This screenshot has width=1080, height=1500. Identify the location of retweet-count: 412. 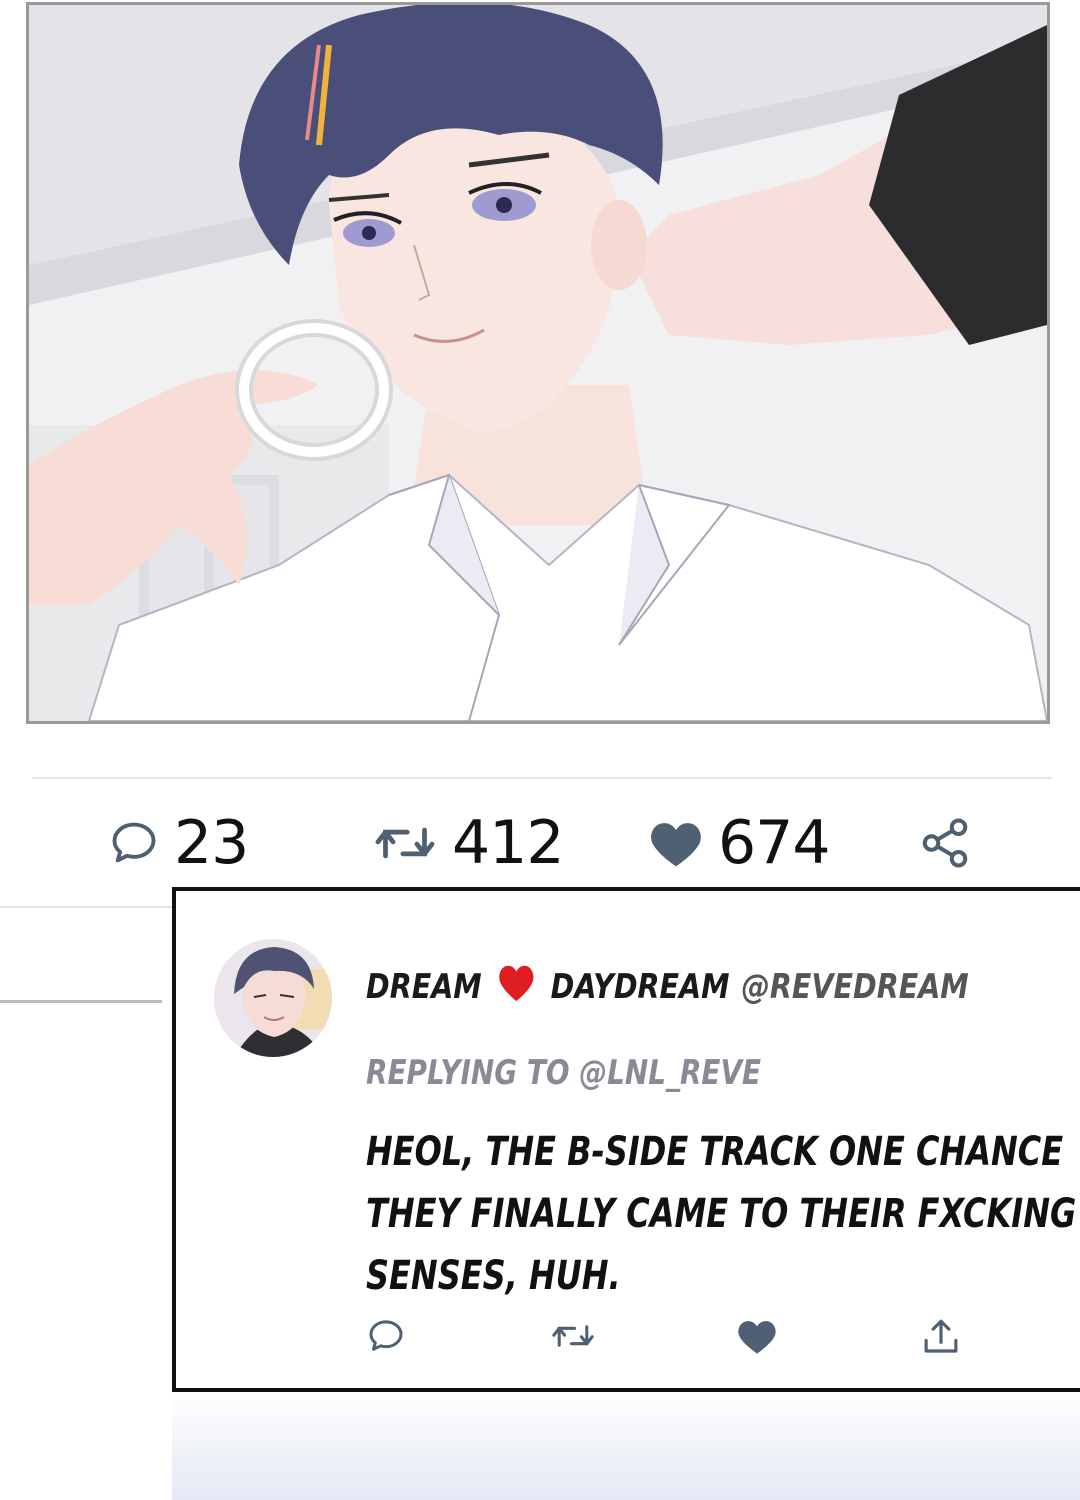
(508, 843).